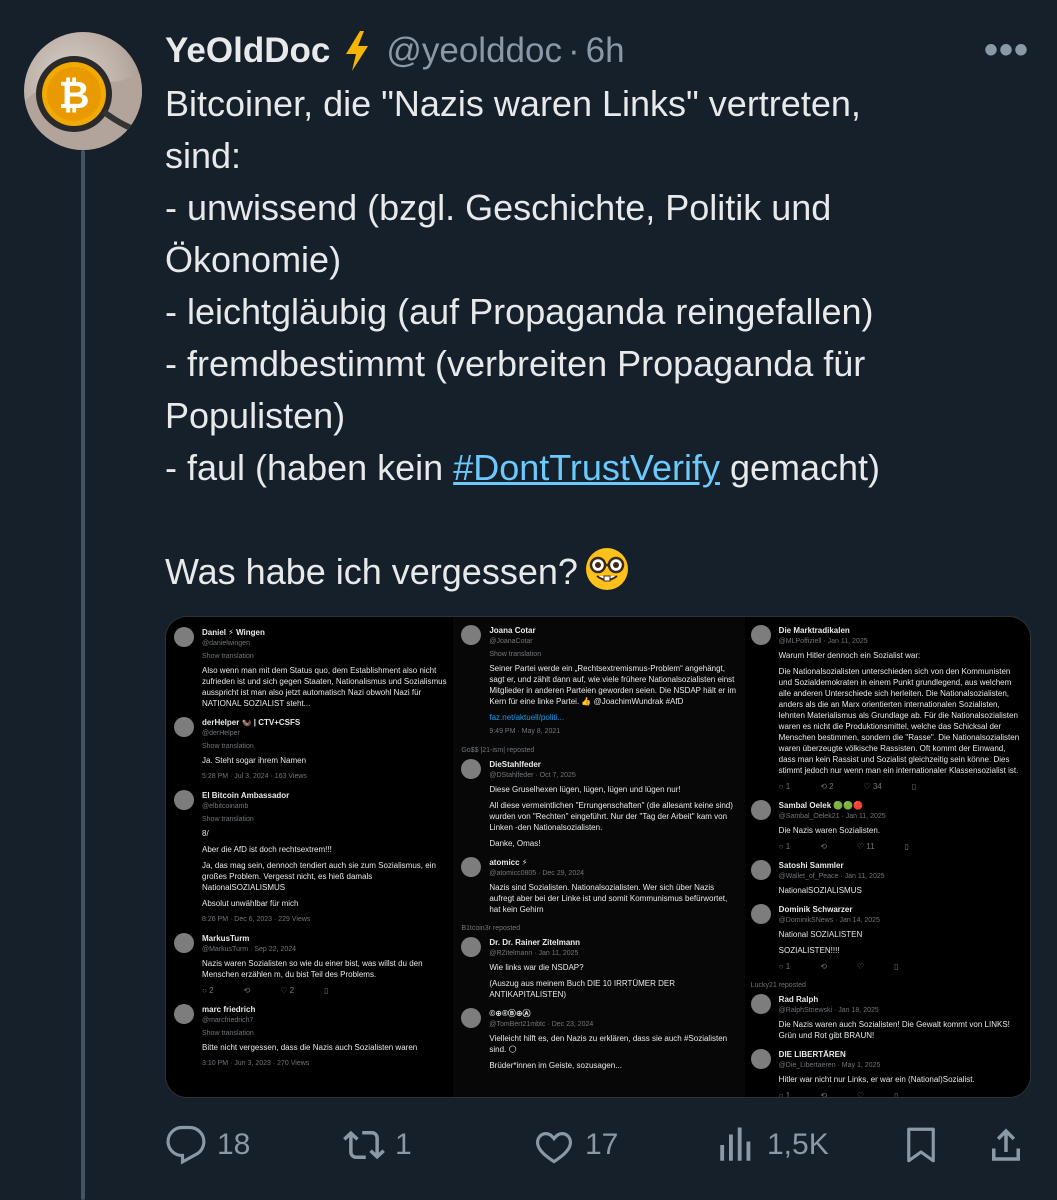  I want to click on embedded-author-name: Daniel ⚡ Wingen, so click(233, 632).